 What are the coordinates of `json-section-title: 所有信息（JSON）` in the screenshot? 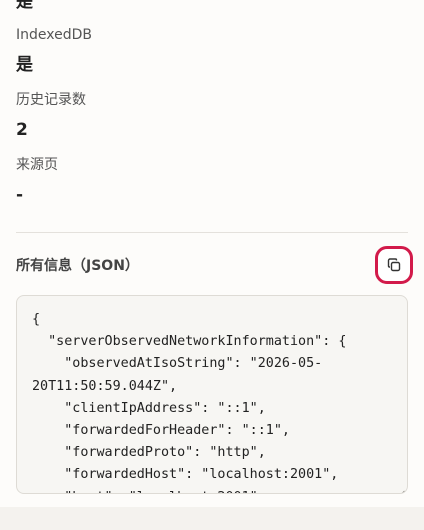 It's located at (77, 266).